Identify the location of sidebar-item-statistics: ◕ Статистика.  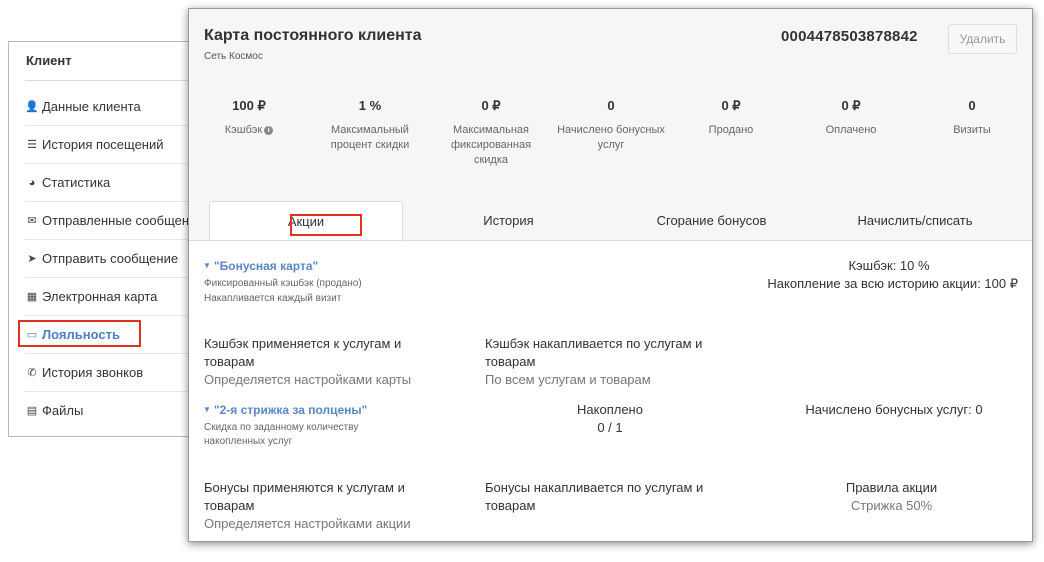
(110, 183).